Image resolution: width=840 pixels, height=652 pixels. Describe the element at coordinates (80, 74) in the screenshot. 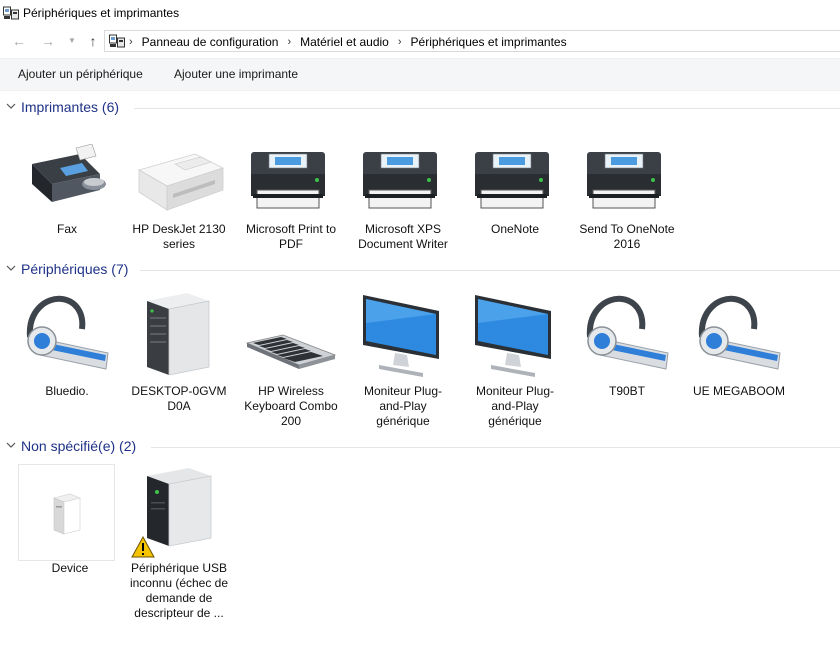

I see `add-device-button: Ajouter un périphérique` at that location.